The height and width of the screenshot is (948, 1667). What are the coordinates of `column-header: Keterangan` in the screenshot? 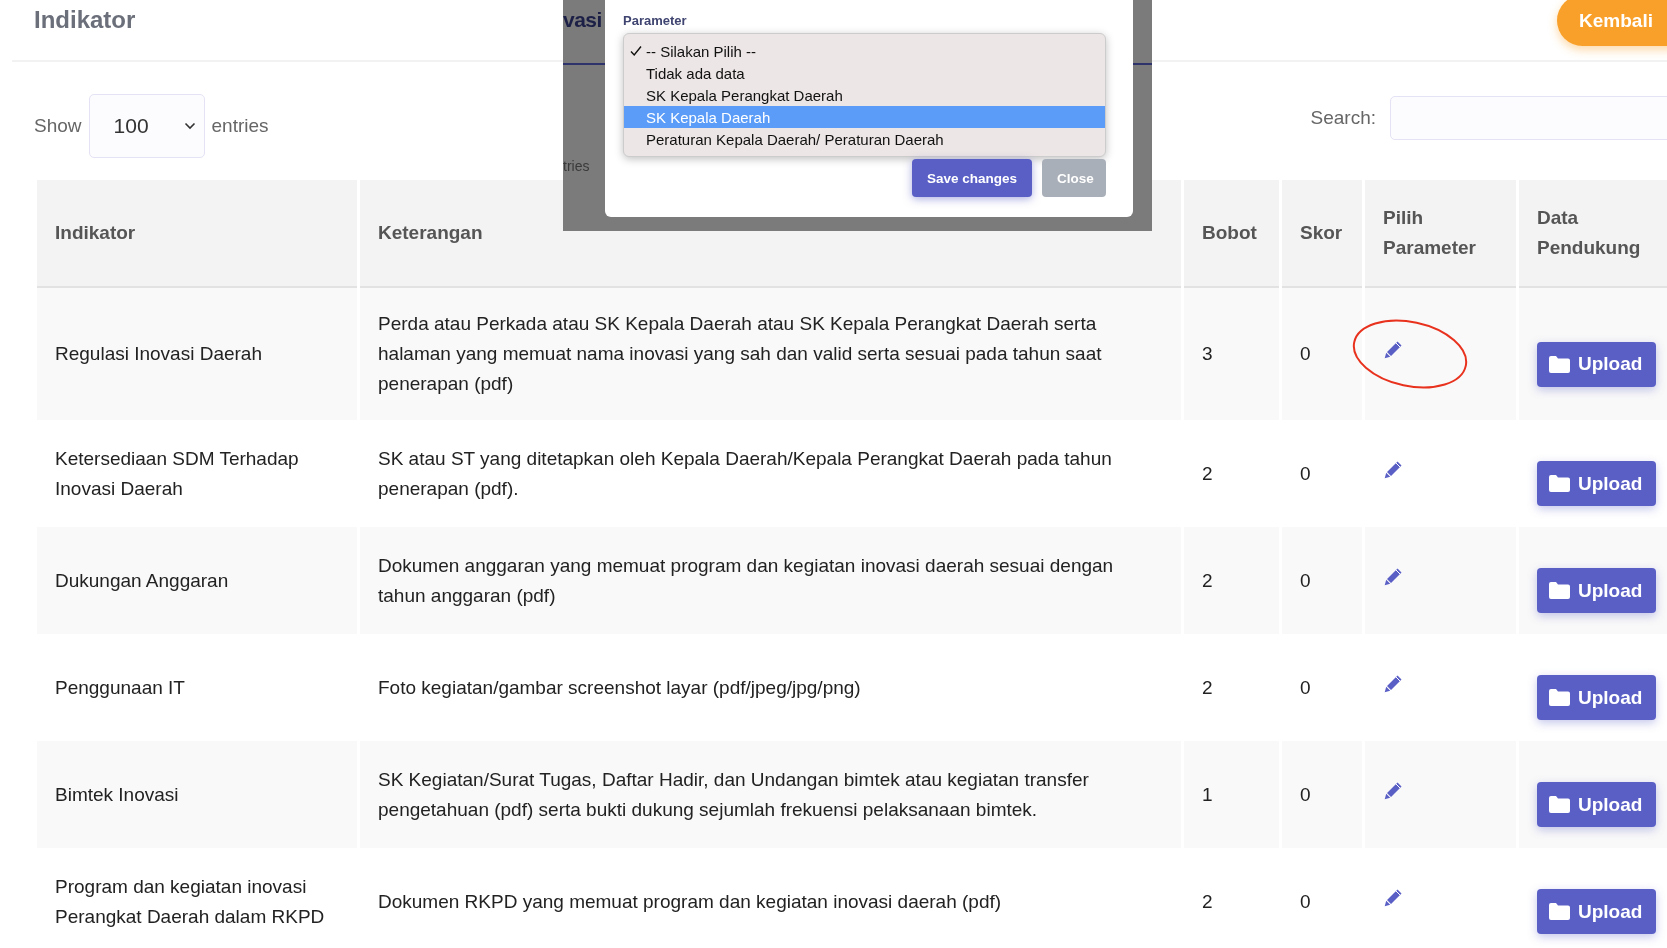 It's located at (430, 232).